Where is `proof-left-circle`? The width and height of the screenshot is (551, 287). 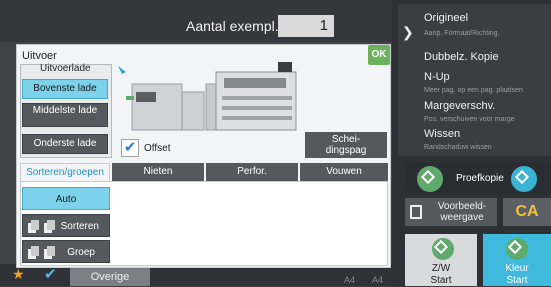 proof-left-circle is located at coordinates (430, 179).